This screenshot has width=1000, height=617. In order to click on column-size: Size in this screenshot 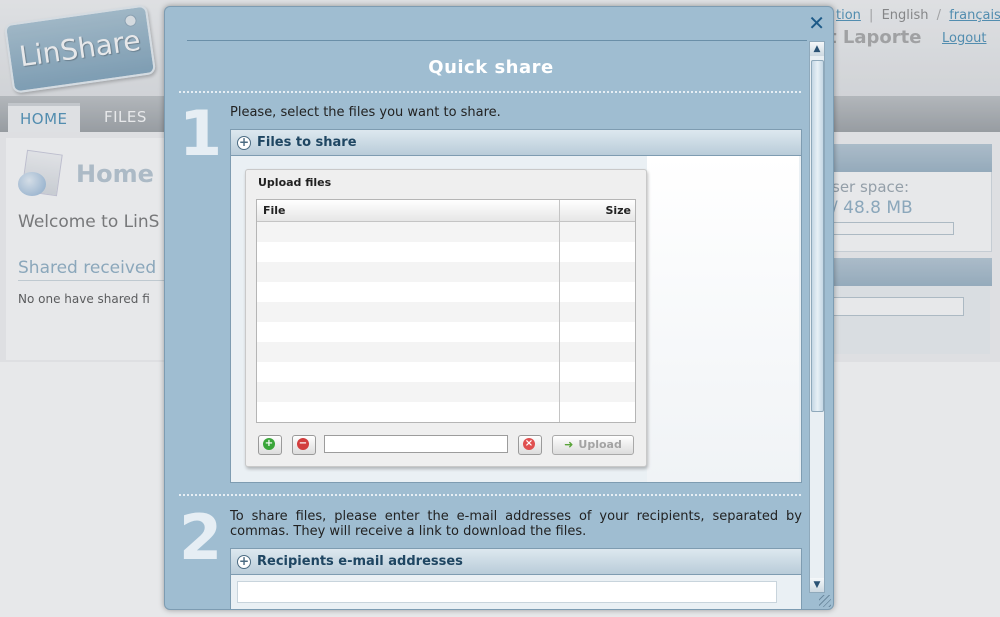, I will do `click(618, 210)`.